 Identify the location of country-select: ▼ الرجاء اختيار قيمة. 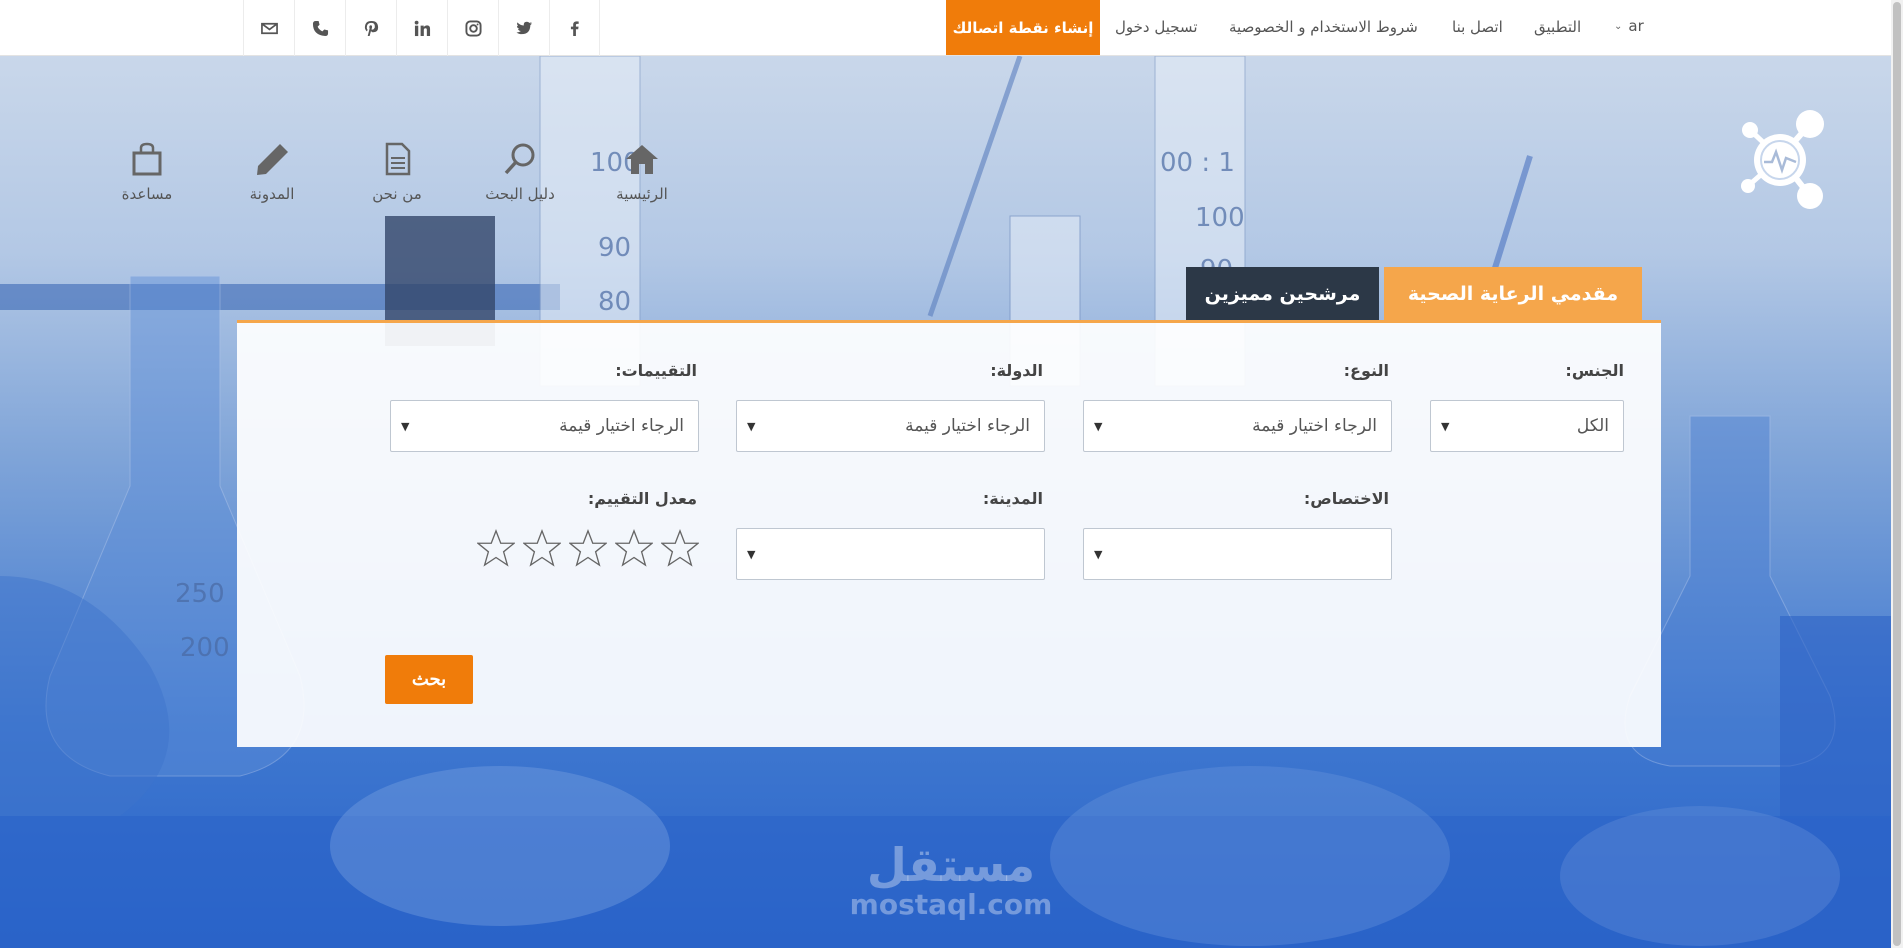
(890, 426).